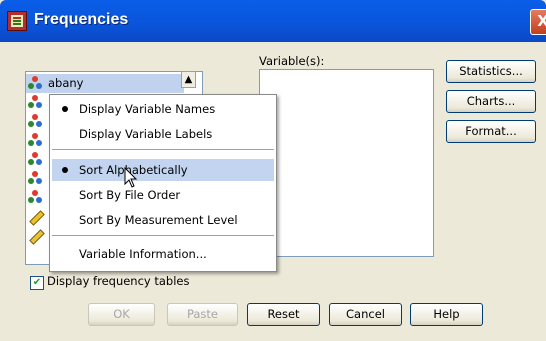 The image size is (546, 341). Describe the element at coordinates (37, 283) in the screenshot. I see `display-frequency-tables-checkbox: ✔` at that location.